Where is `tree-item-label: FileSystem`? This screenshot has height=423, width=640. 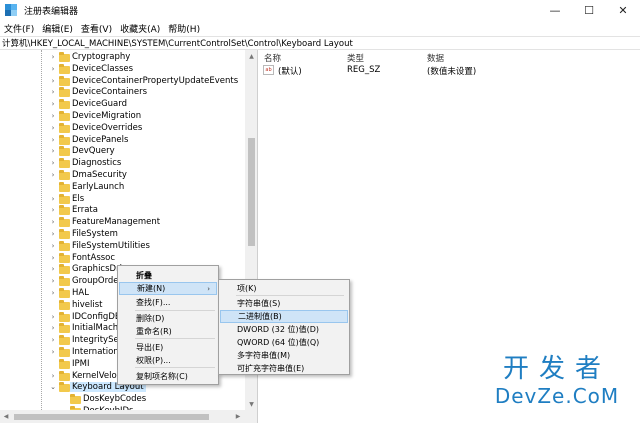
tree-item-label: FileSystem is located at coordinates (95, 234).